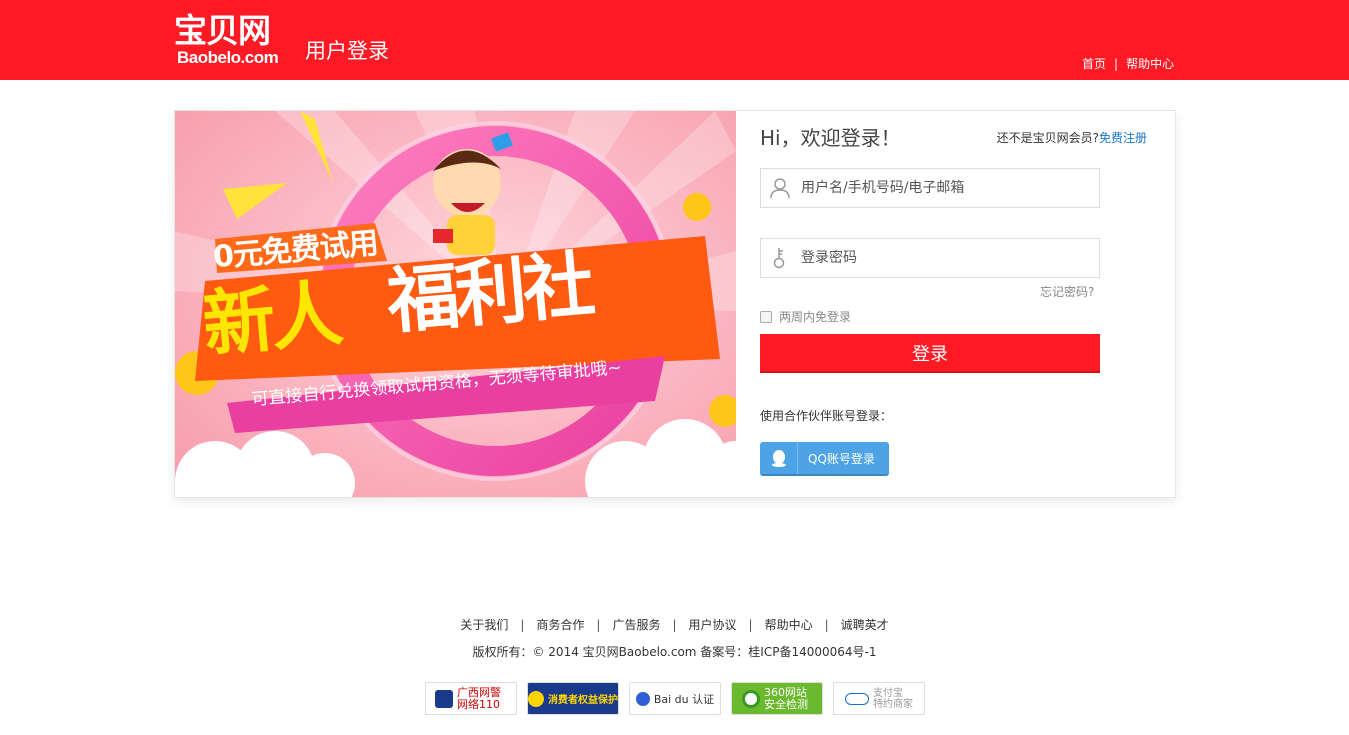 The width and height of the screenshot is (1349, 735). I want to click on baidu-badge-text: Bai du 认证, so click(684, 699).